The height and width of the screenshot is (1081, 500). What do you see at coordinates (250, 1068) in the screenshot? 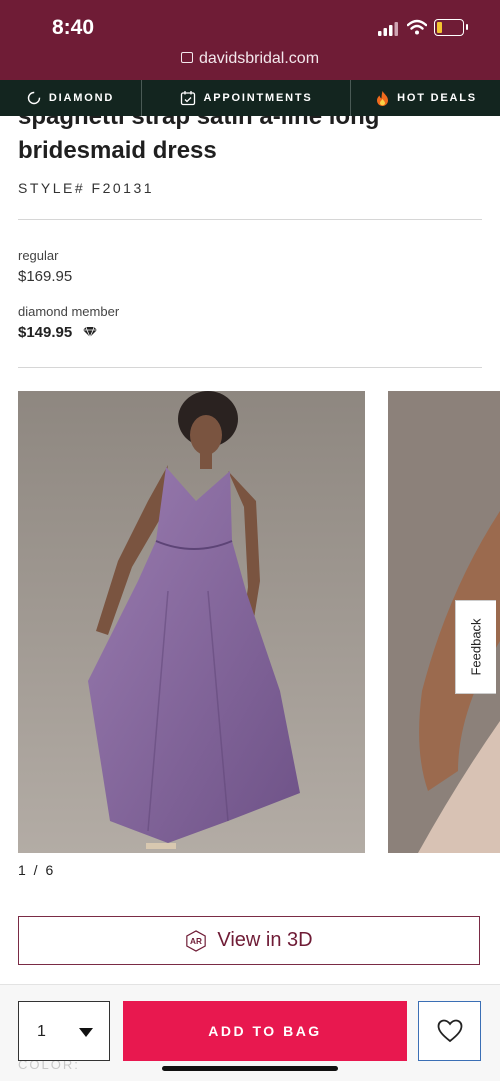
I see `home-indicator` at bounding box center [250, 1068].